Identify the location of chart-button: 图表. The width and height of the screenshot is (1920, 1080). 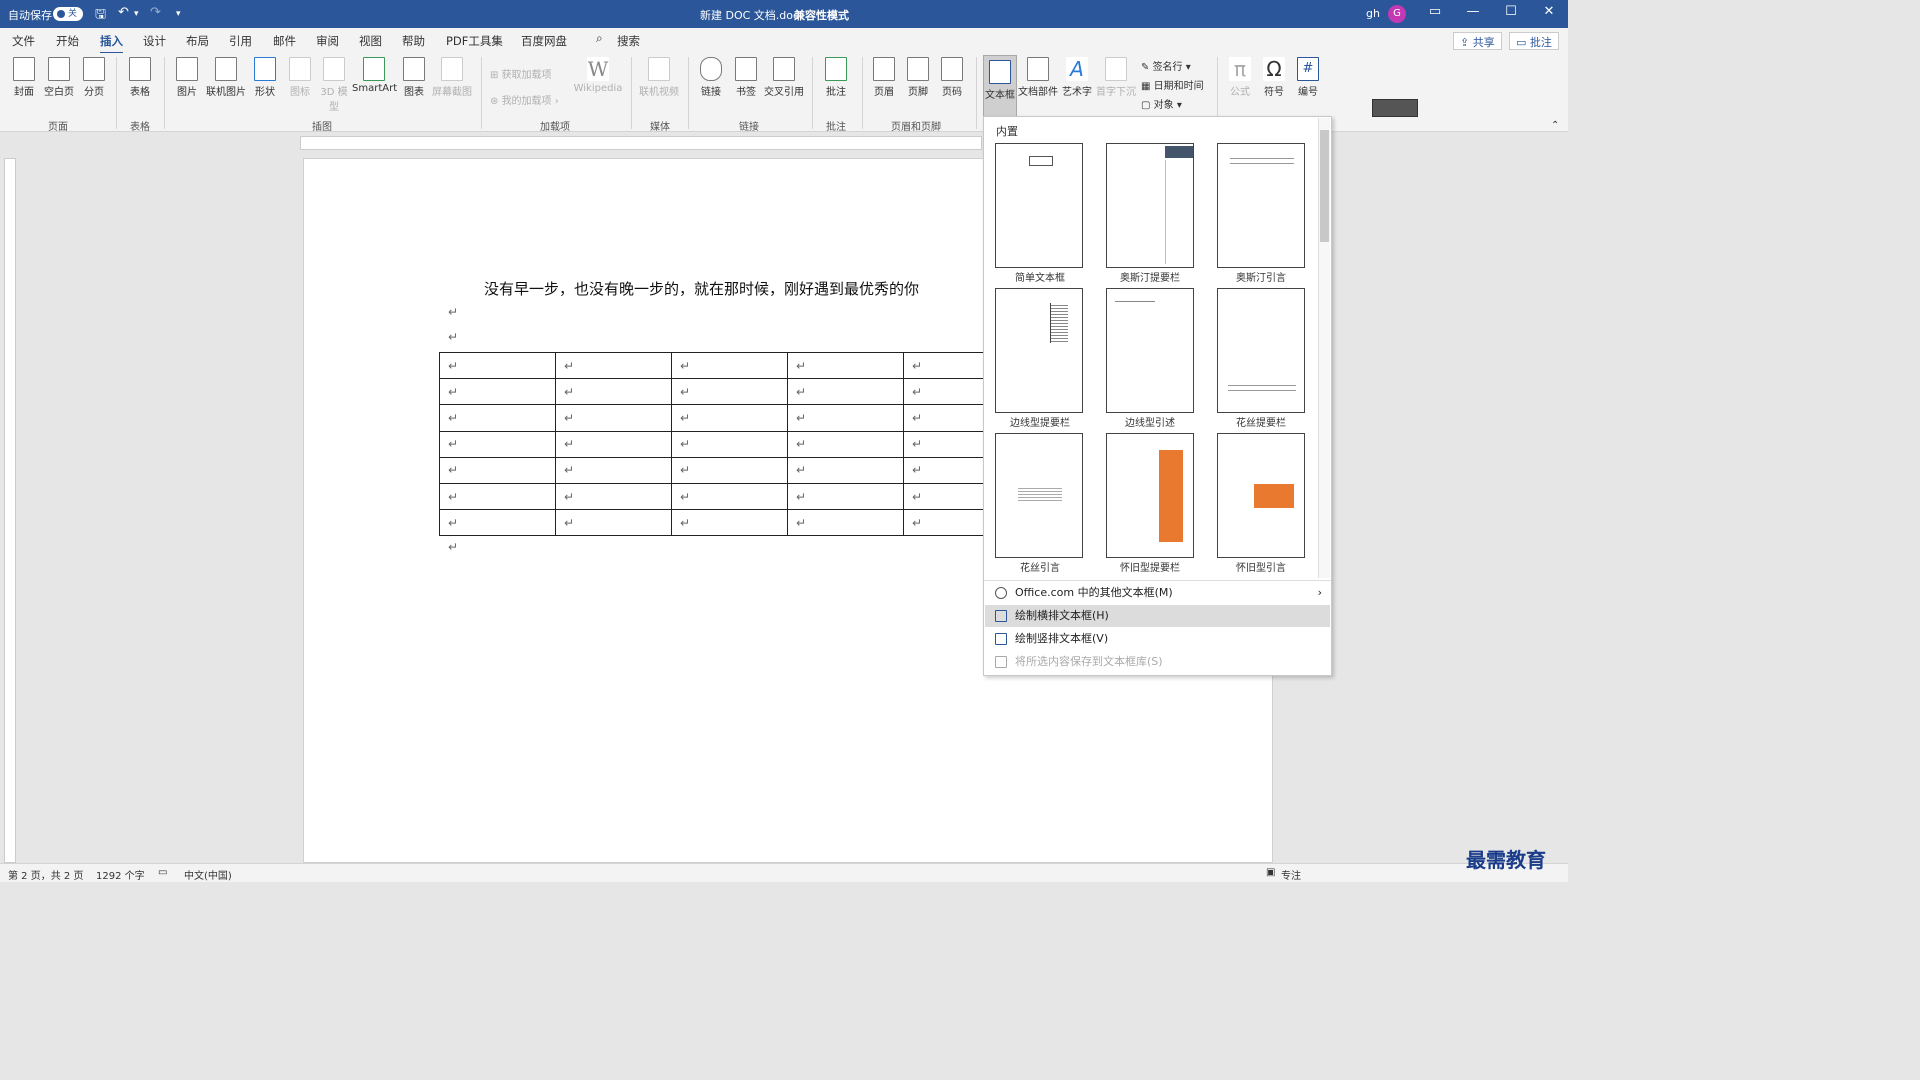
(414, 77).